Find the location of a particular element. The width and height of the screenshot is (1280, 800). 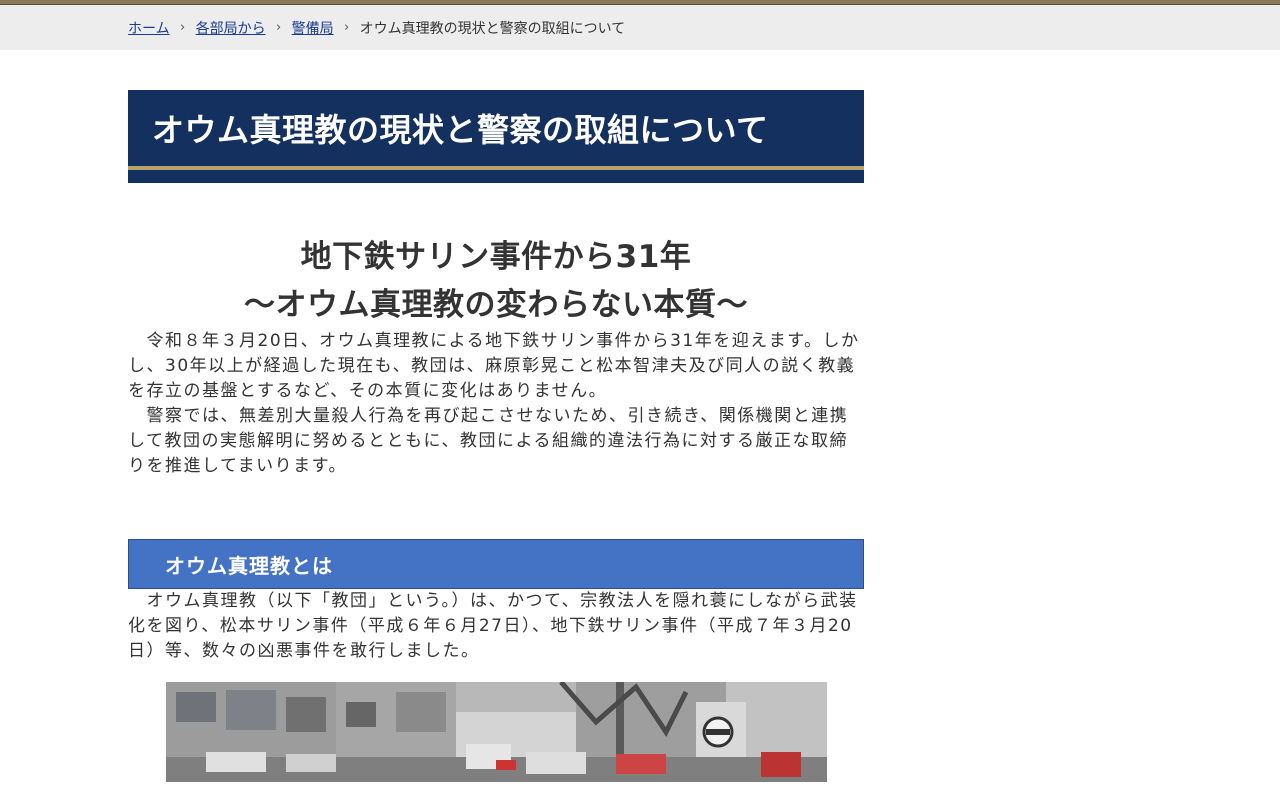

page-title: オウム真理教の現状と警察の取組について is located at coordinates (460, 130).